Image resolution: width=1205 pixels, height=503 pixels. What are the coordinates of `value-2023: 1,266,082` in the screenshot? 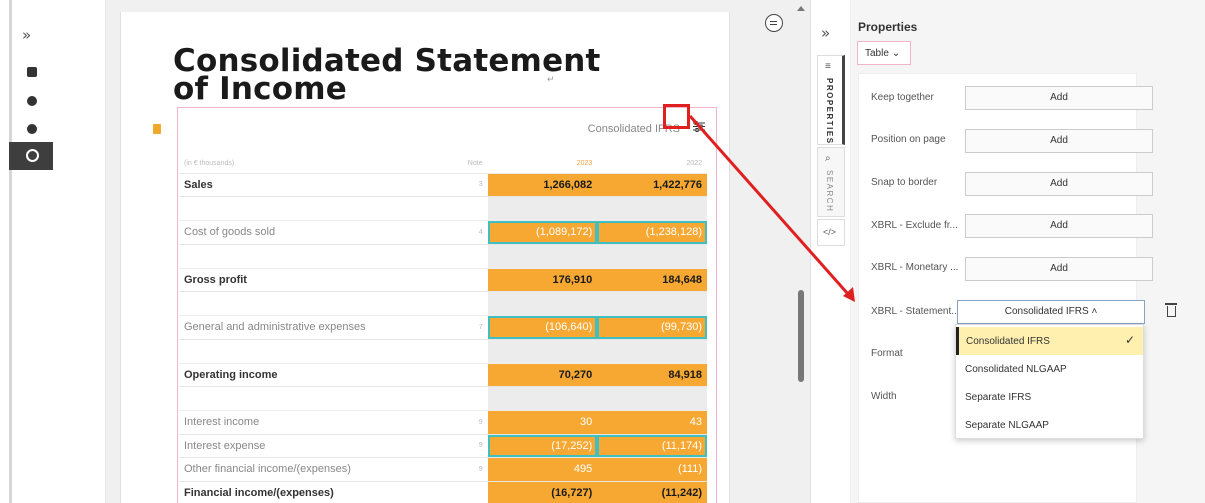 It's located at (542, 184).